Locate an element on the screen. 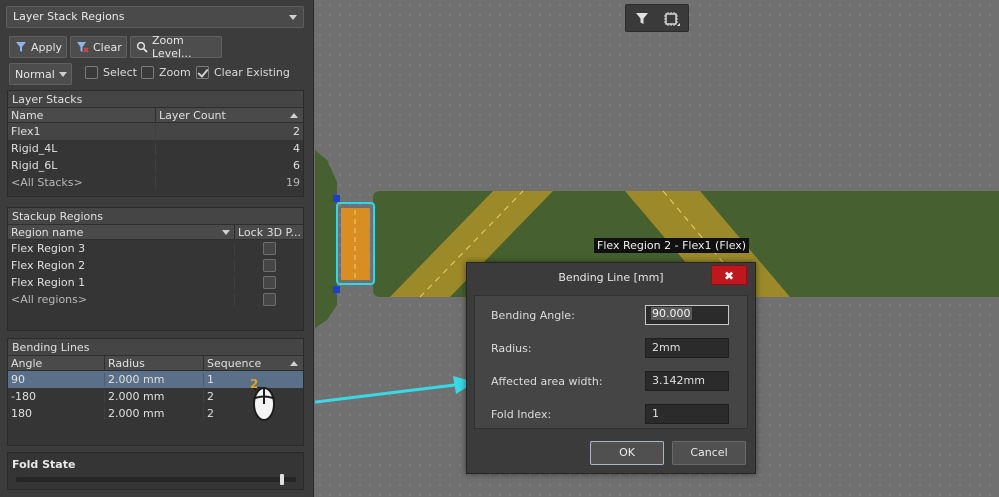 The height and width of the screenshot is (497, 999). cancel-button: Cancel is located at coordinates (709, 453).